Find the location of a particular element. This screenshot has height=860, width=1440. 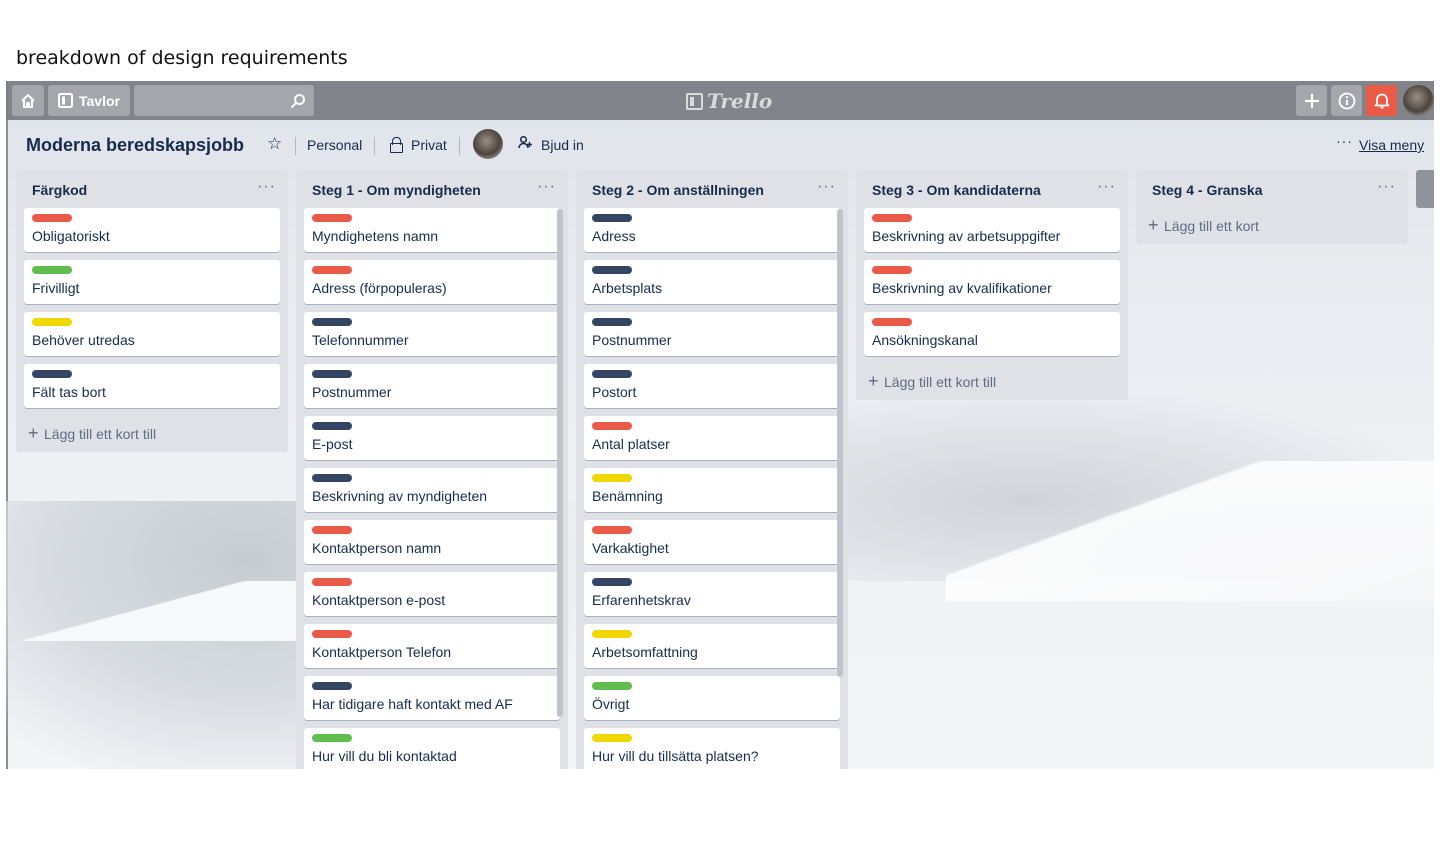

list-title: Steg 4 - Granska is located at coordinates (1207, 190).